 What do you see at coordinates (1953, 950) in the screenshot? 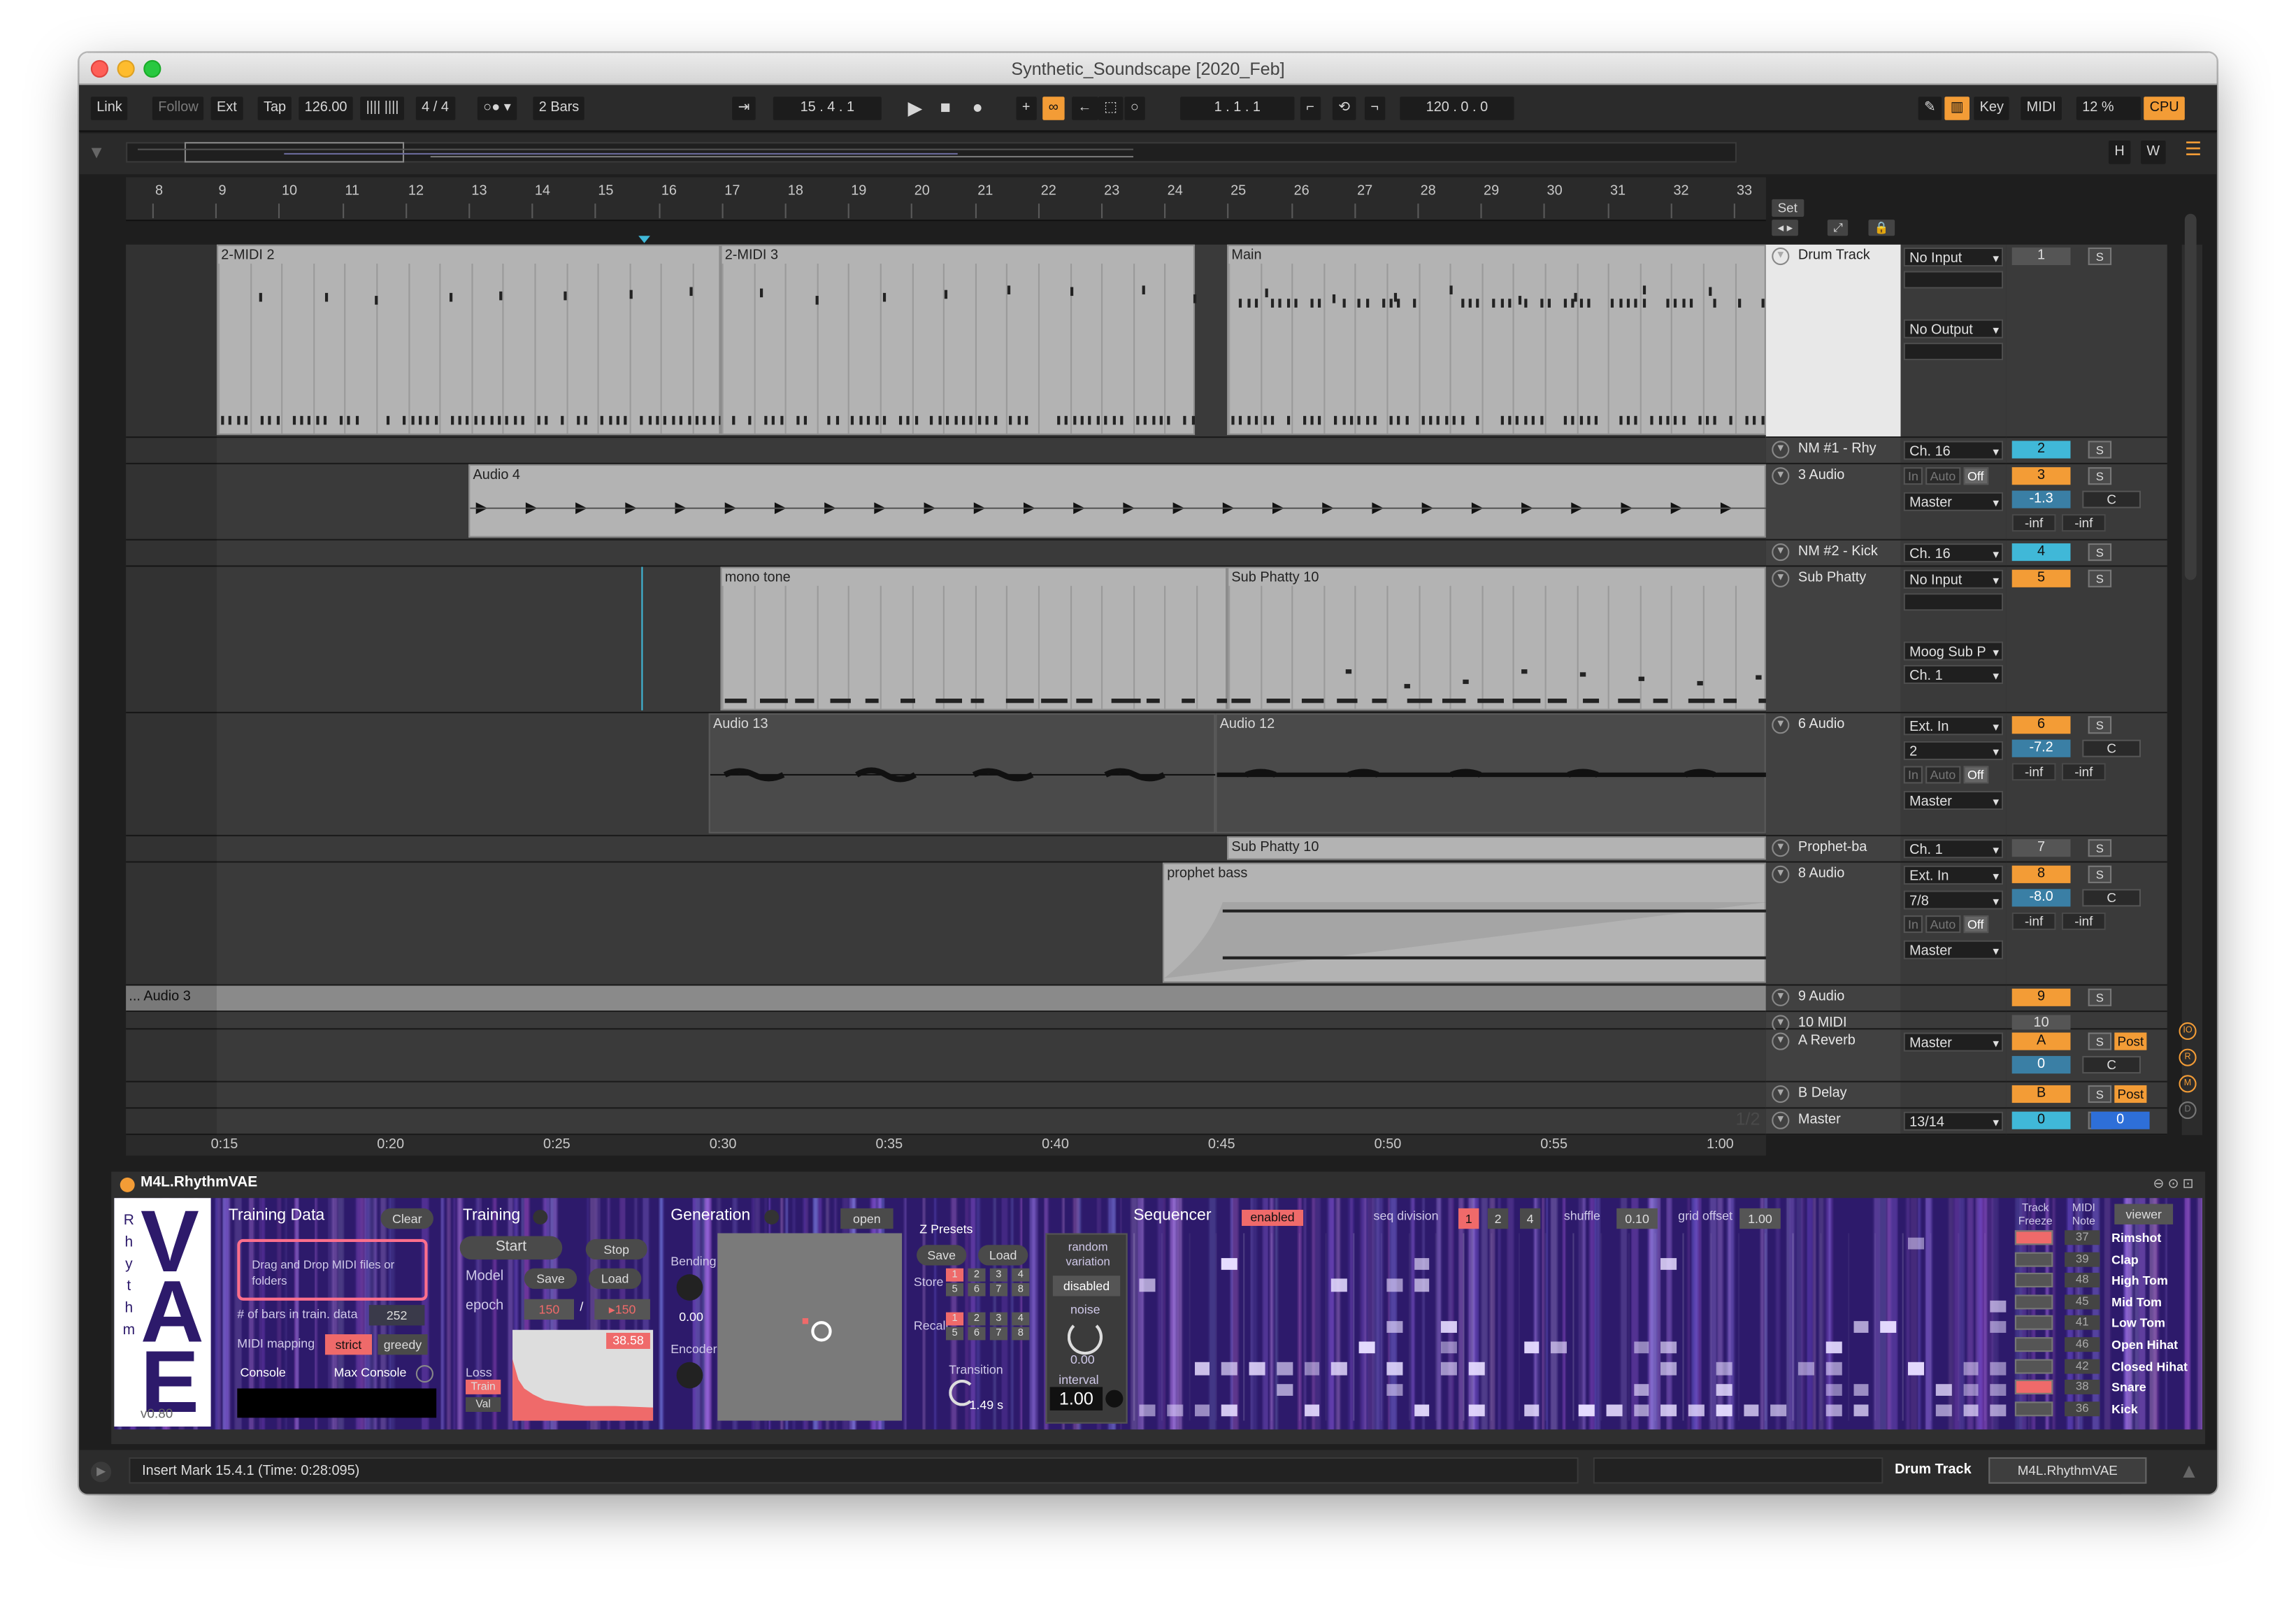
I see `output-type-menu: Master` at bounding box center [1953, 950].